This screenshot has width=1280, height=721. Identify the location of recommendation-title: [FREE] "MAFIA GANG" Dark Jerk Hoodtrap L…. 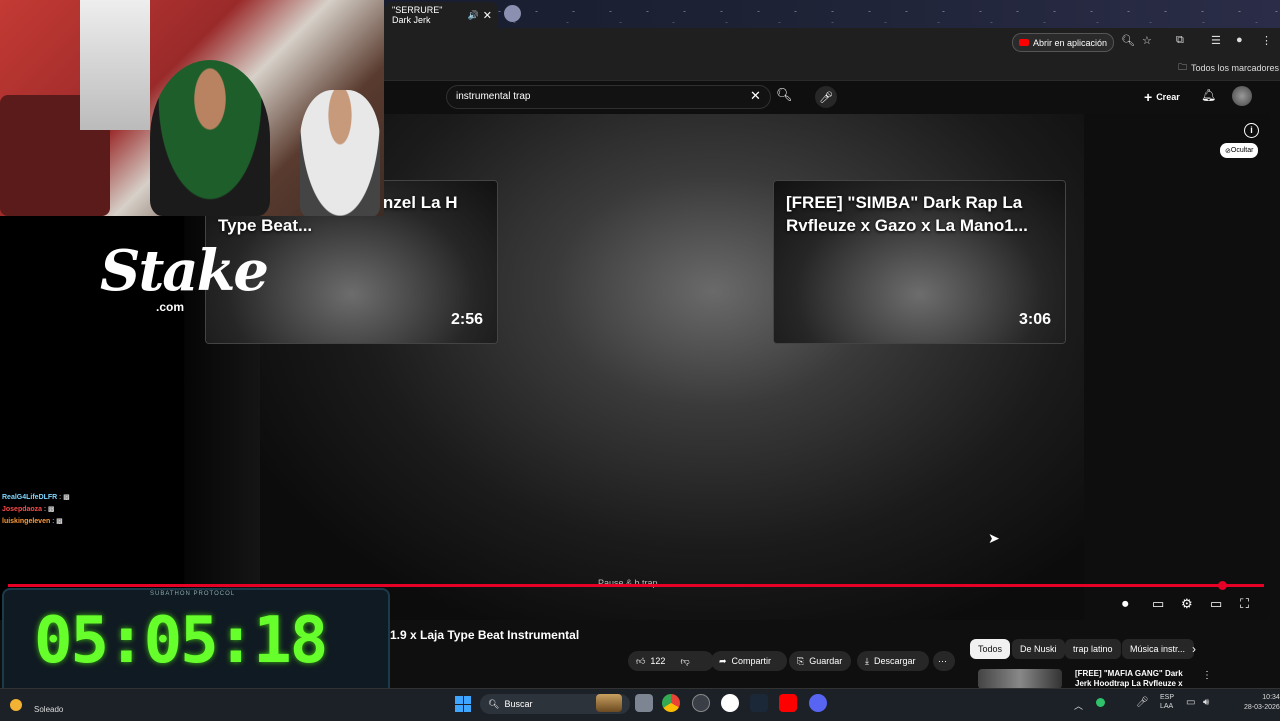
(1135, 679).